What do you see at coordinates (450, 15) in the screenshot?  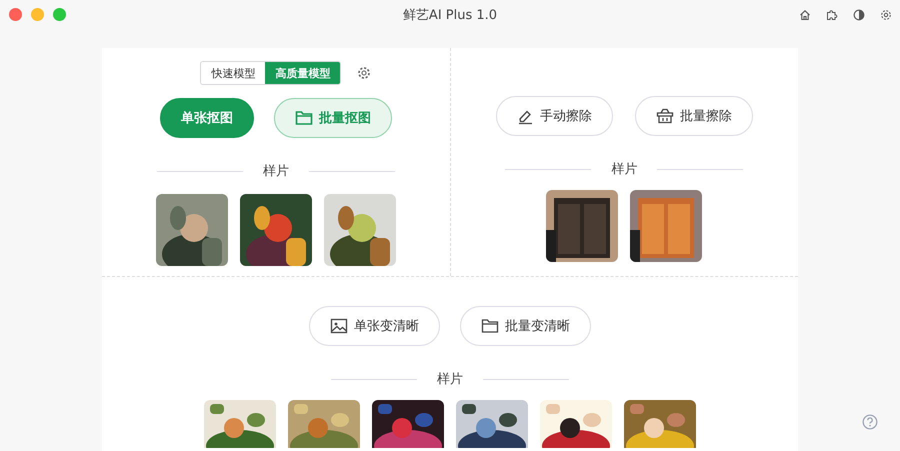 I see `window-title: 鲜艺AI Plus 1.0` at bounding box center [450, 15].